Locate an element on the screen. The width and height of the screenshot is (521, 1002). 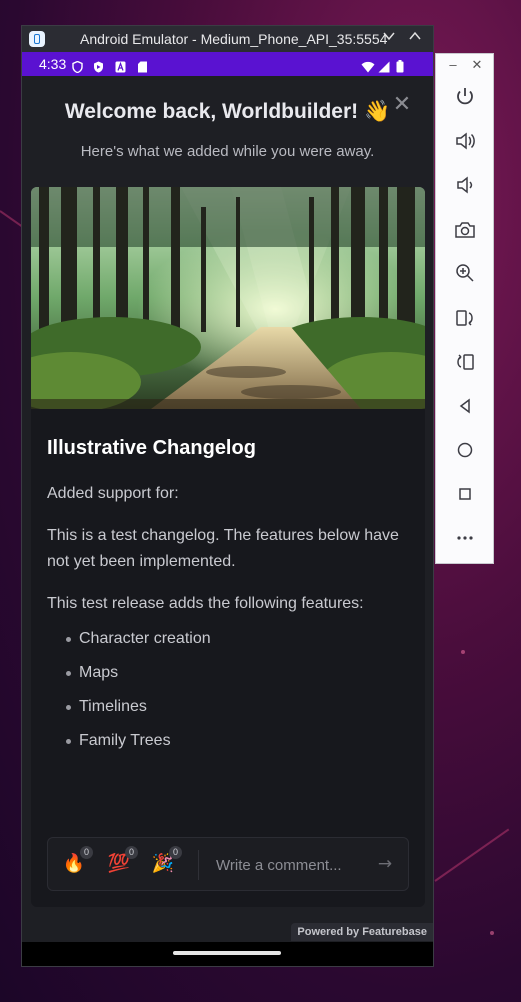
more-icon is located at coordinates (465, 538).